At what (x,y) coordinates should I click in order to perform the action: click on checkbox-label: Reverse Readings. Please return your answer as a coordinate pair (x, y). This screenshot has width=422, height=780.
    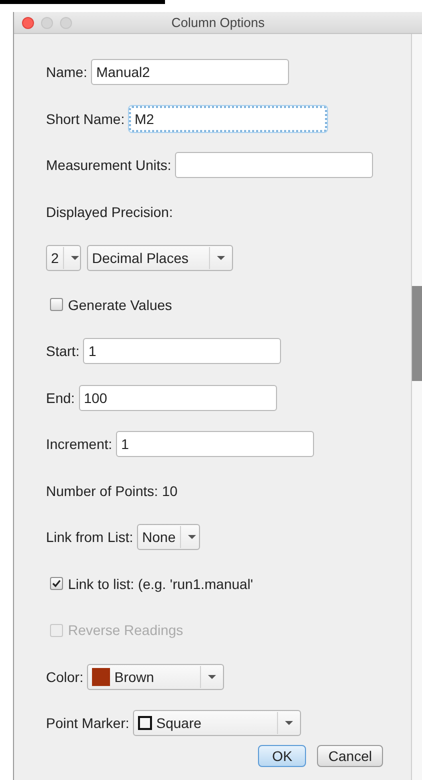
    Looking at the image, I should click on (126, 630).